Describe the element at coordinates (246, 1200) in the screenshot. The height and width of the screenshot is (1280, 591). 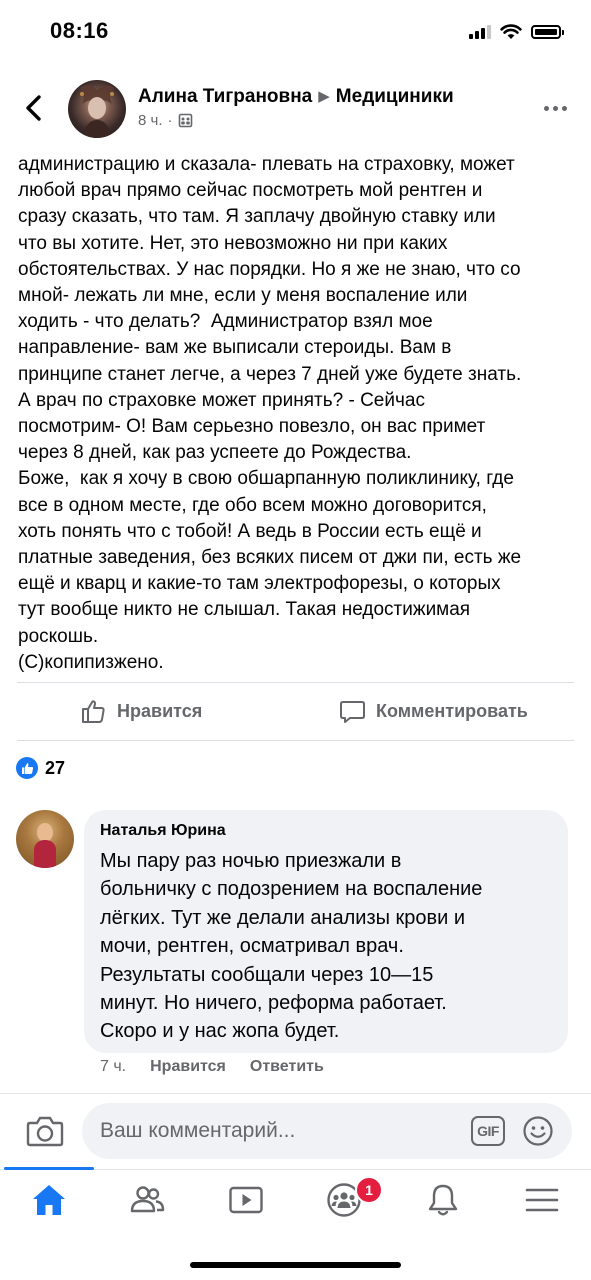
I see `watch-icon` at that location.